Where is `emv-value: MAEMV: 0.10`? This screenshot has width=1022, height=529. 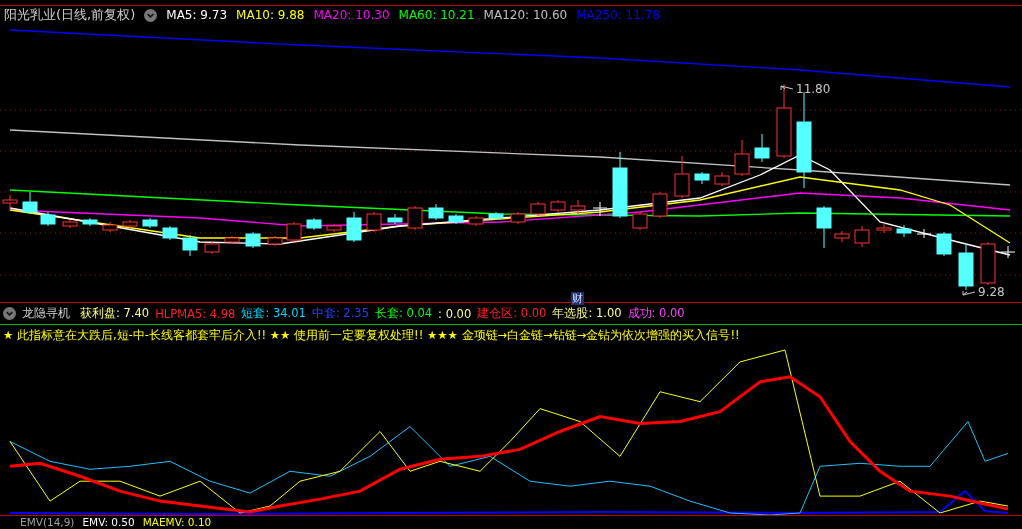
emv-value: MAEMV: 0.10 is located at coordinates (177, 522).